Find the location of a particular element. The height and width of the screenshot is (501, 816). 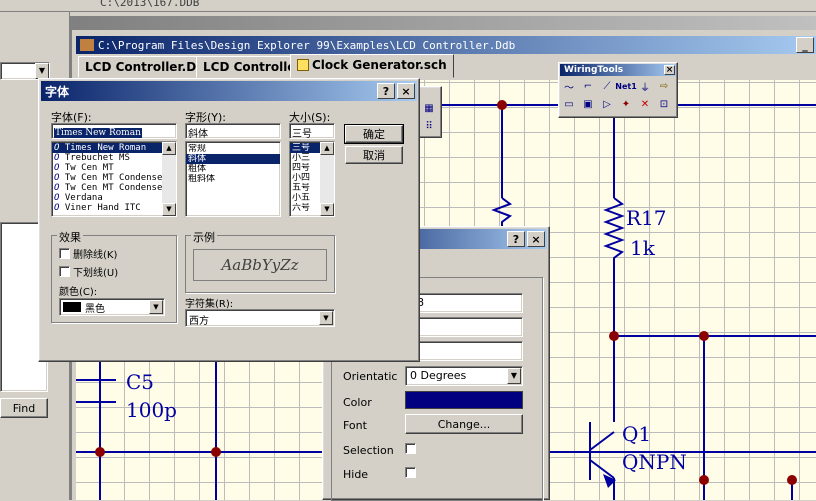

font-close-button: × is located at coordinates (406, 91).